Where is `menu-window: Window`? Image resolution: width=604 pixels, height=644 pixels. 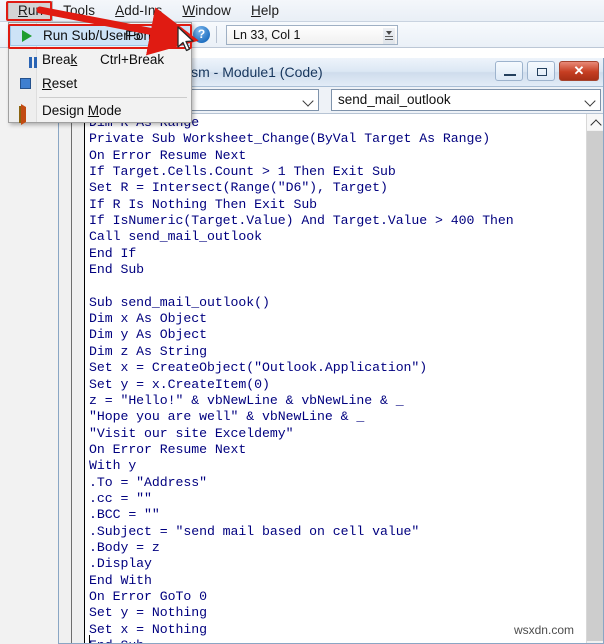
menu-window: Window is located at coordinates (206, 11).